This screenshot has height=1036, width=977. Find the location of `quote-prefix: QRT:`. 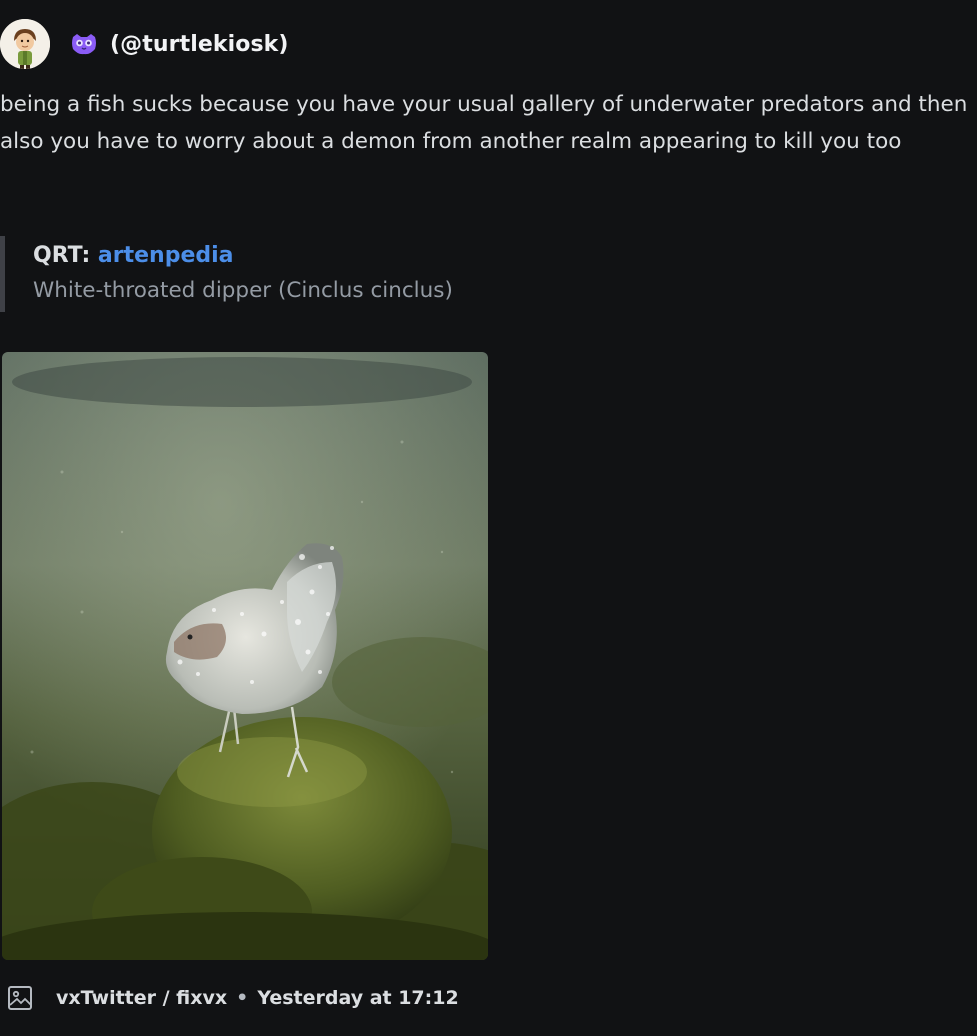

quote-prefix: QRT: is located at coordinates (65, 255).